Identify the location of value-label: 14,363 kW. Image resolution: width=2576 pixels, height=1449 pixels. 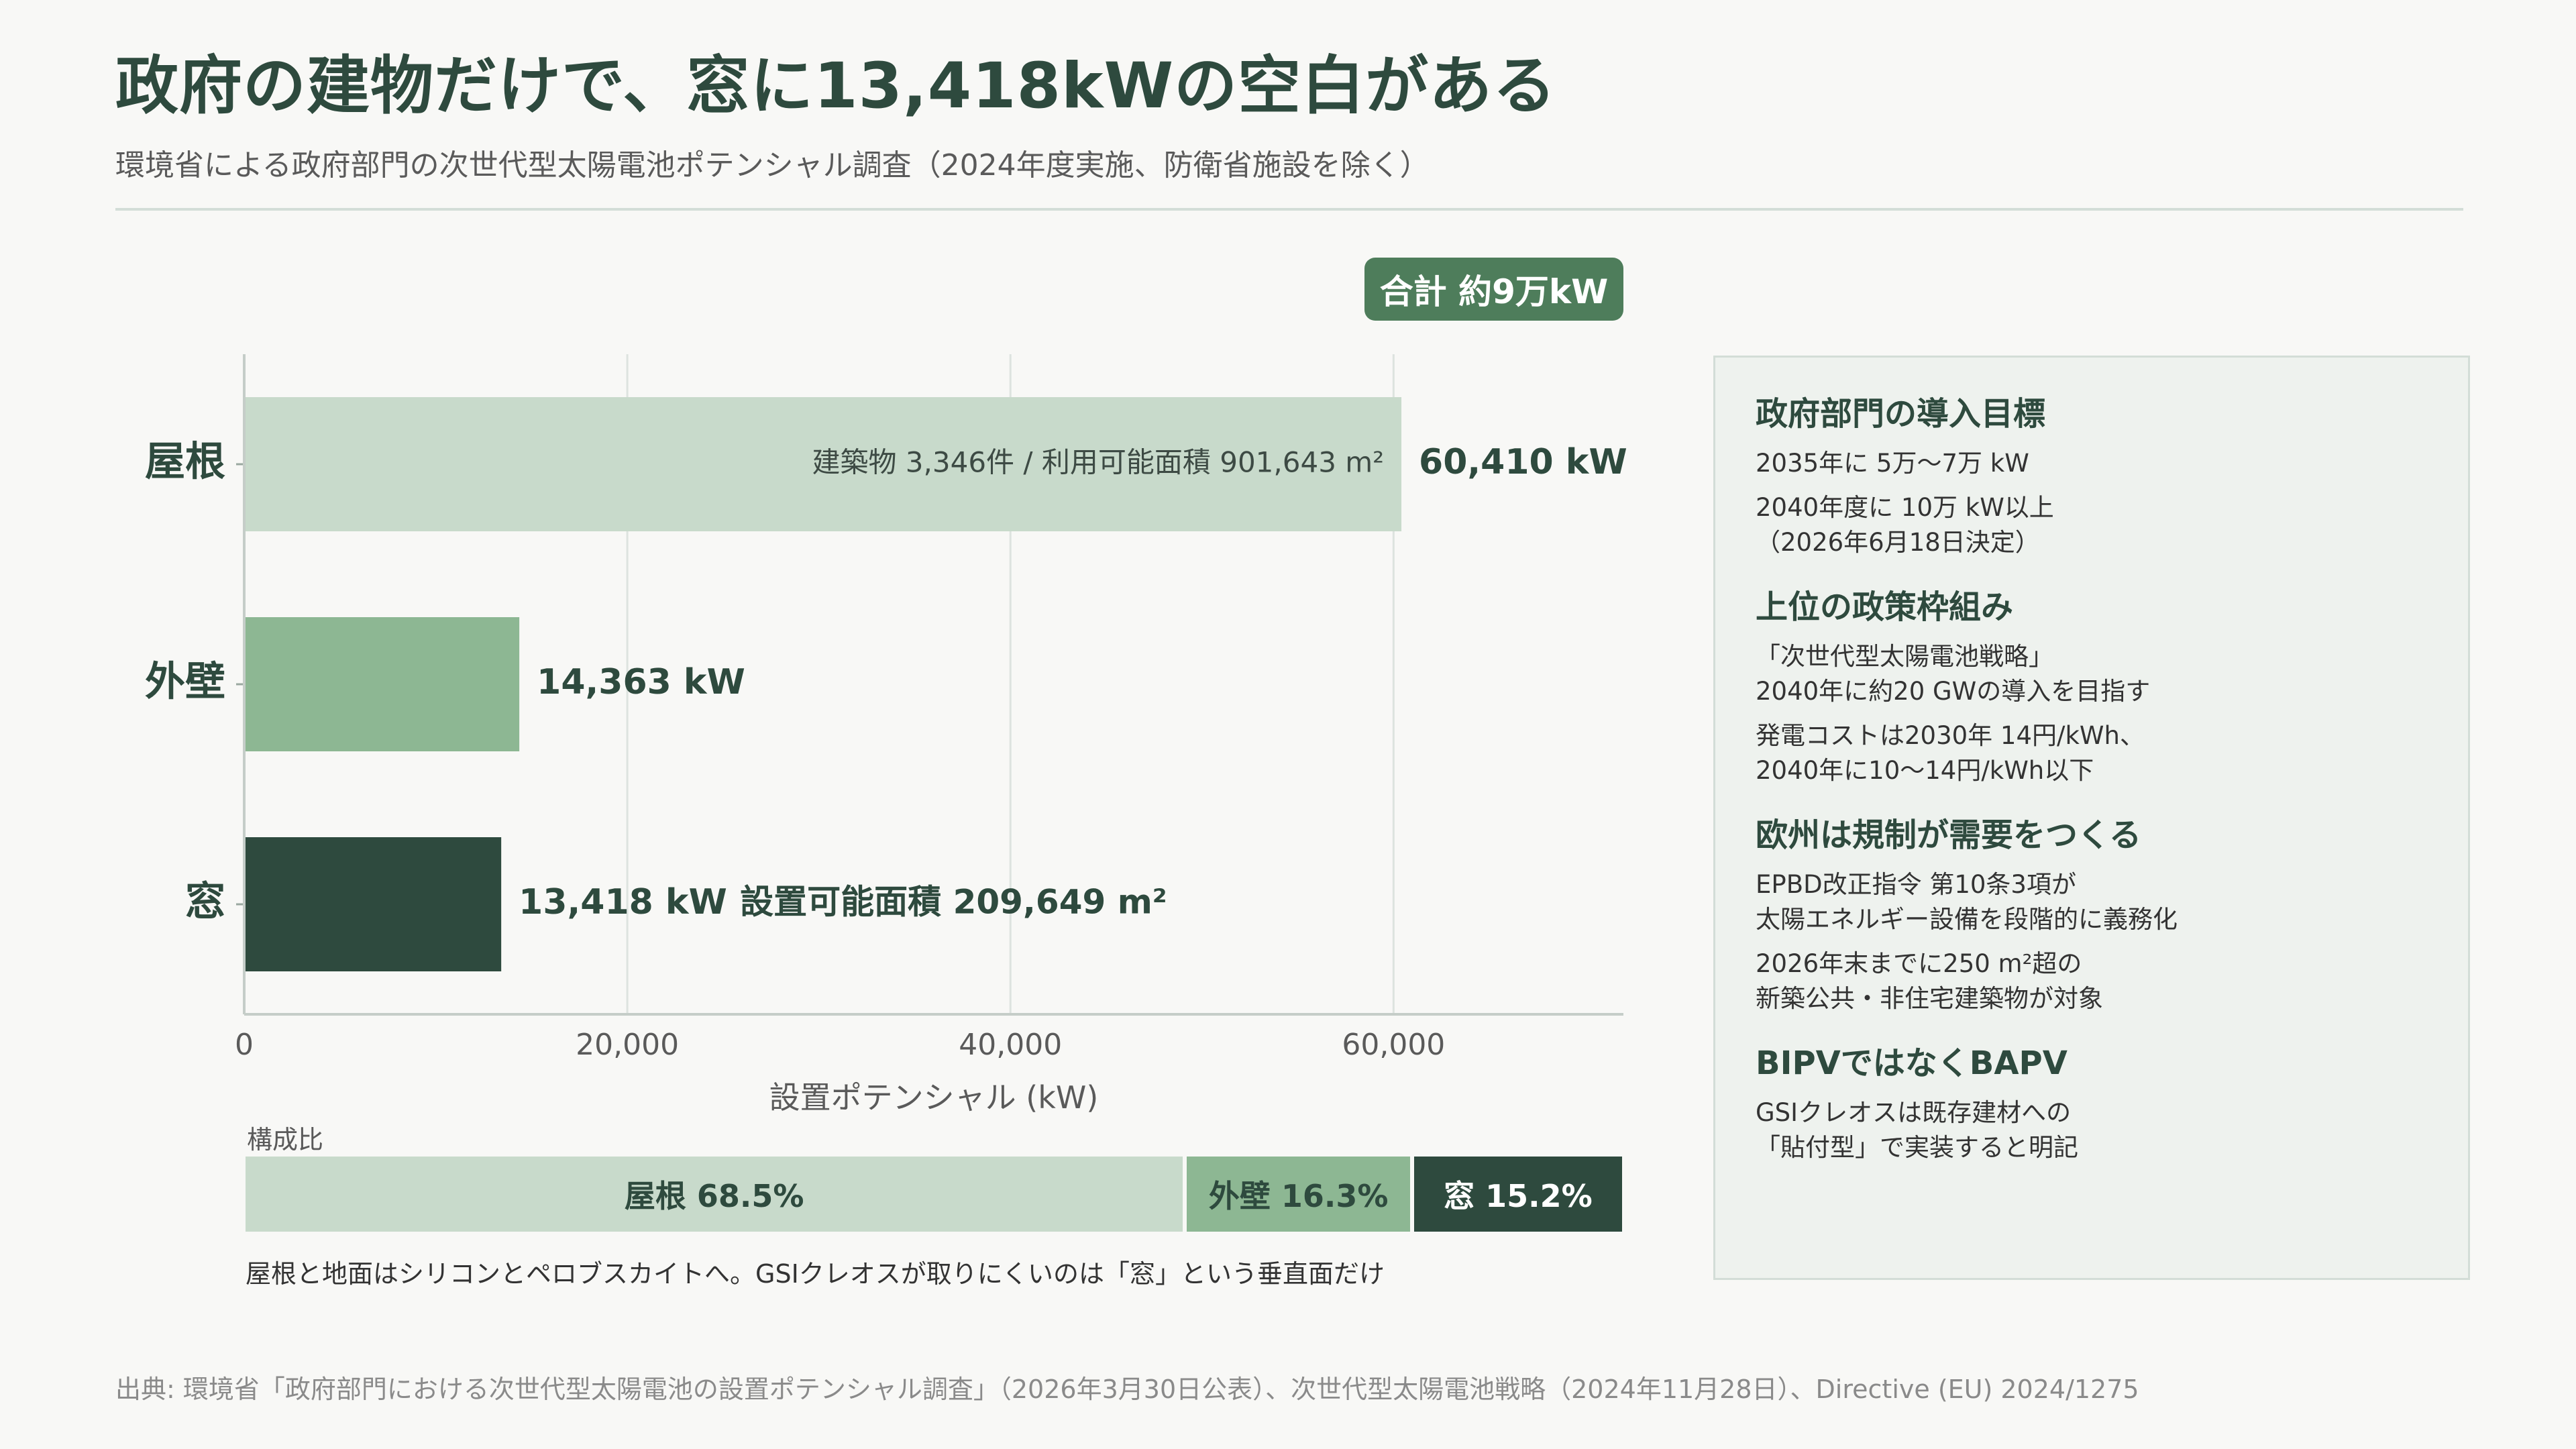
(641, 682).